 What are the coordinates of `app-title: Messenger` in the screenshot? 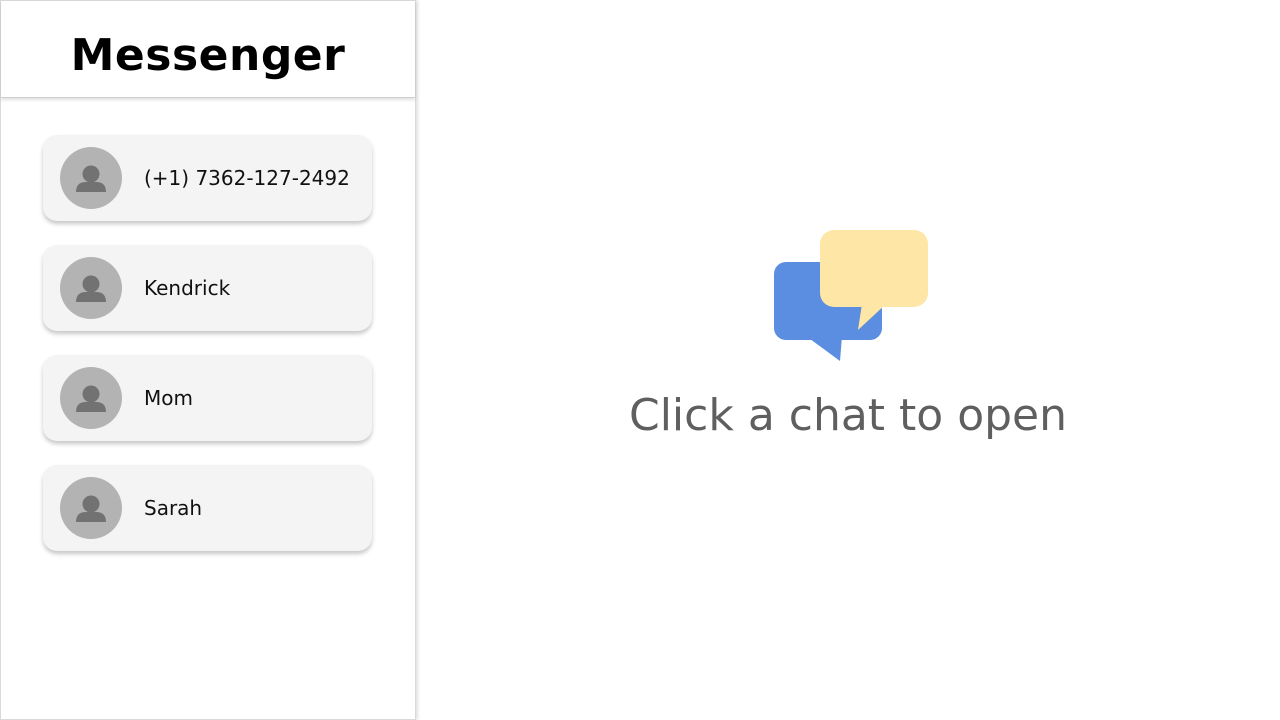 It's located at (208, 55).